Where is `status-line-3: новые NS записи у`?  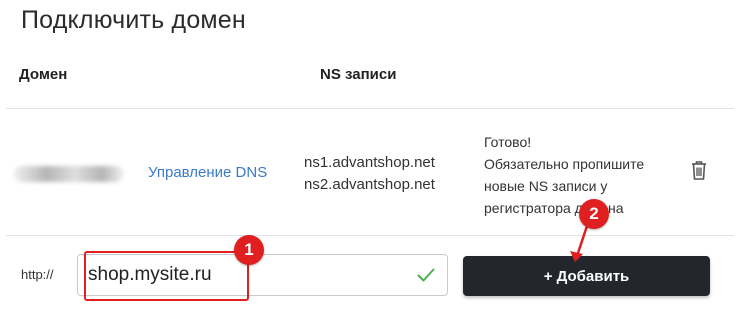
status-line-3: новые NS записи у is located at coordinates (546, 186).